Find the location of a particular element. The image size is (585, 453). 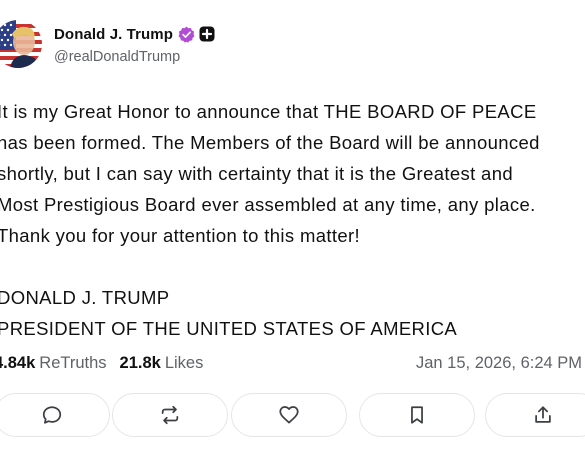

bookmark-button is located at coordinates (417, 415).